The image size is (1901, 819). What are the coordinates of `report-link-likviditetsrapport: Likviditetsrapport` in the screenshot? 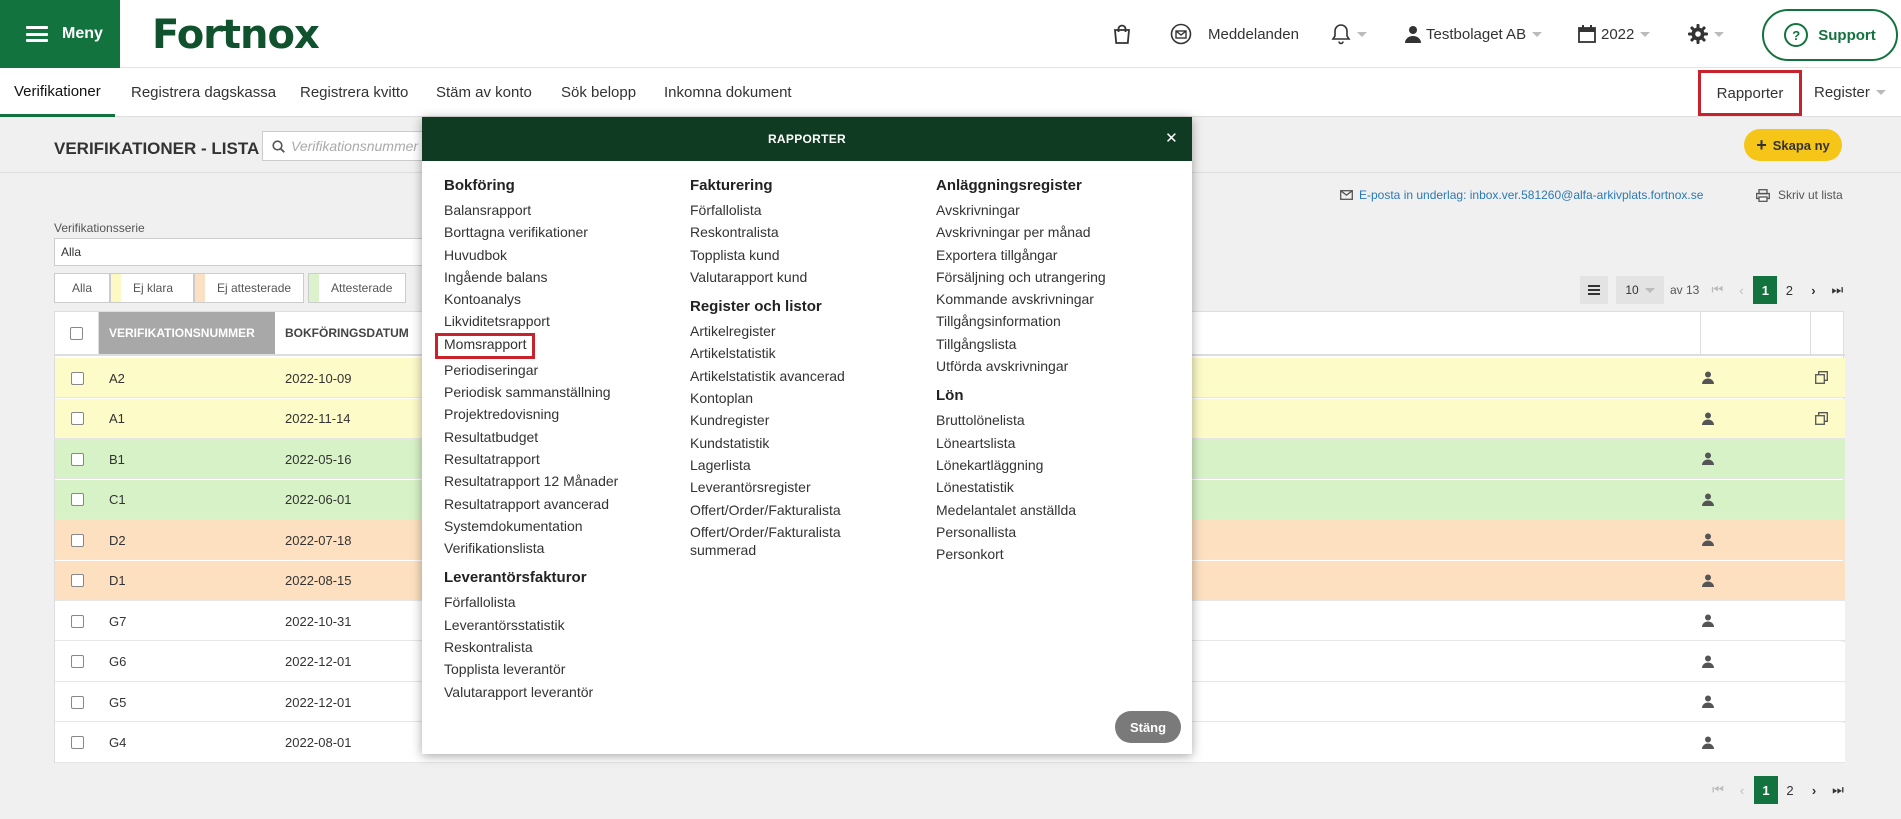 It's located at (531, 321).